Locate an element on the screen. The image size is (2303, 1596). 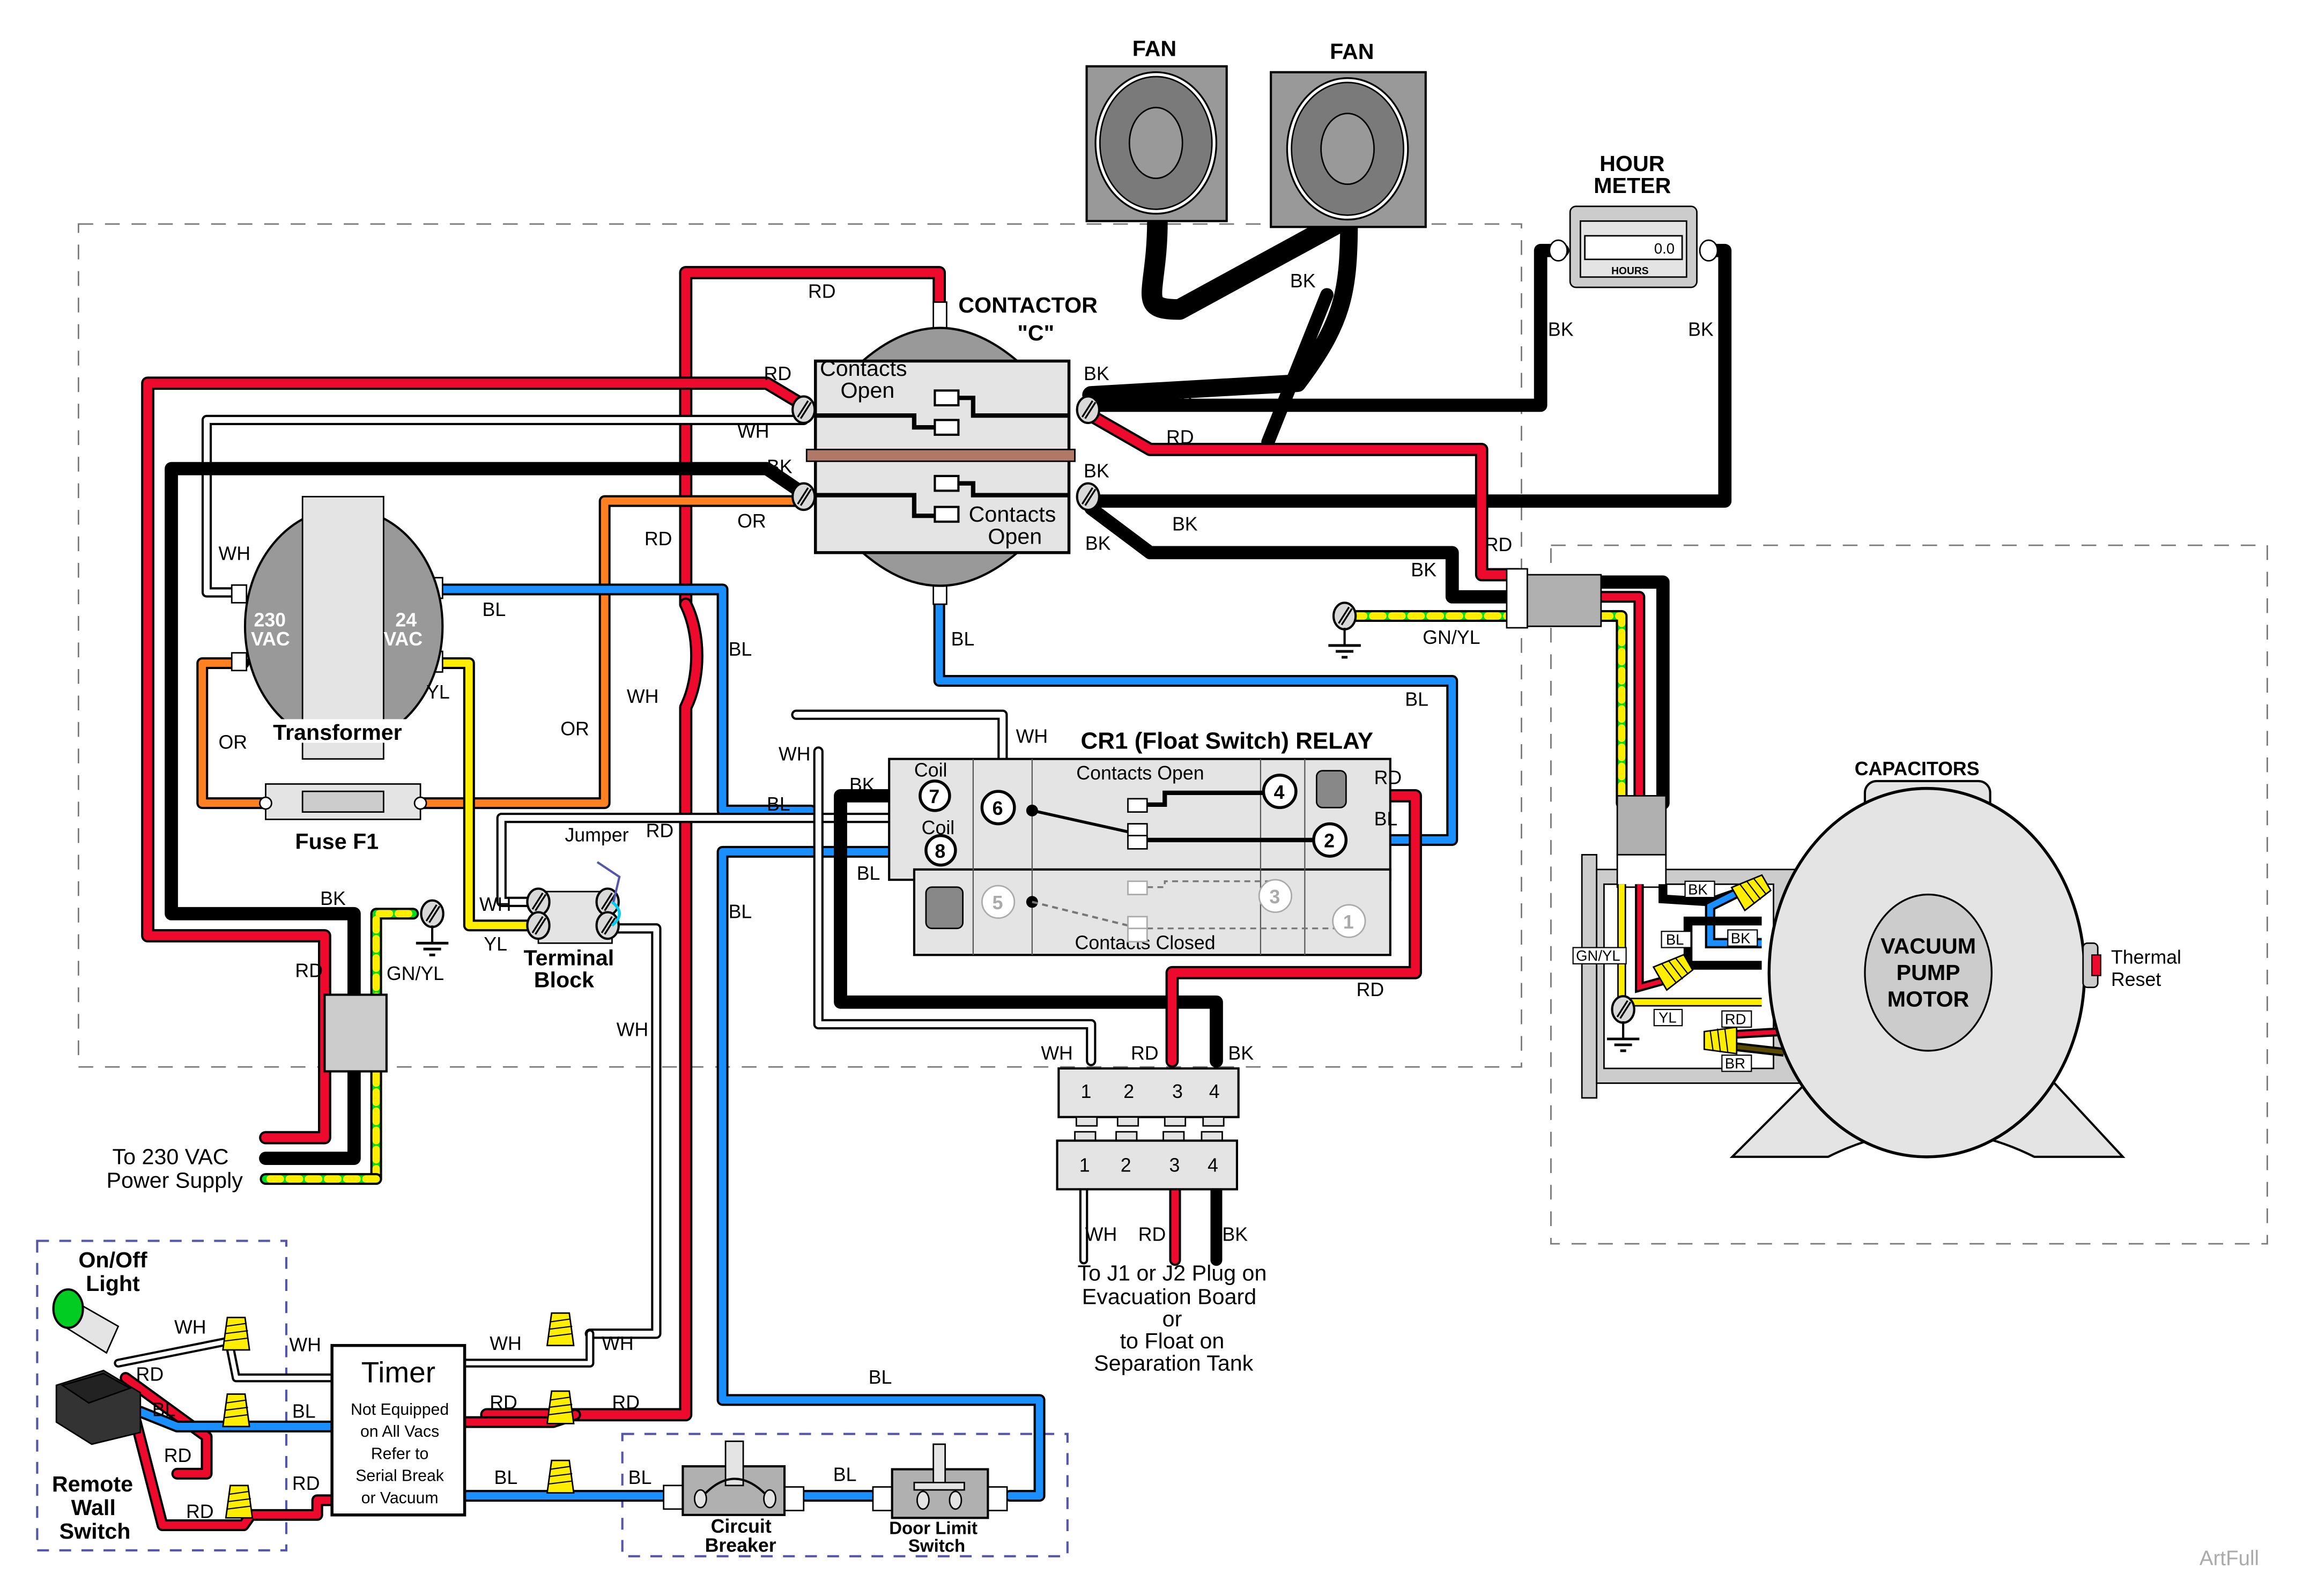
terminal-block-label-1: Terminal is located at coordinates (569, 958).